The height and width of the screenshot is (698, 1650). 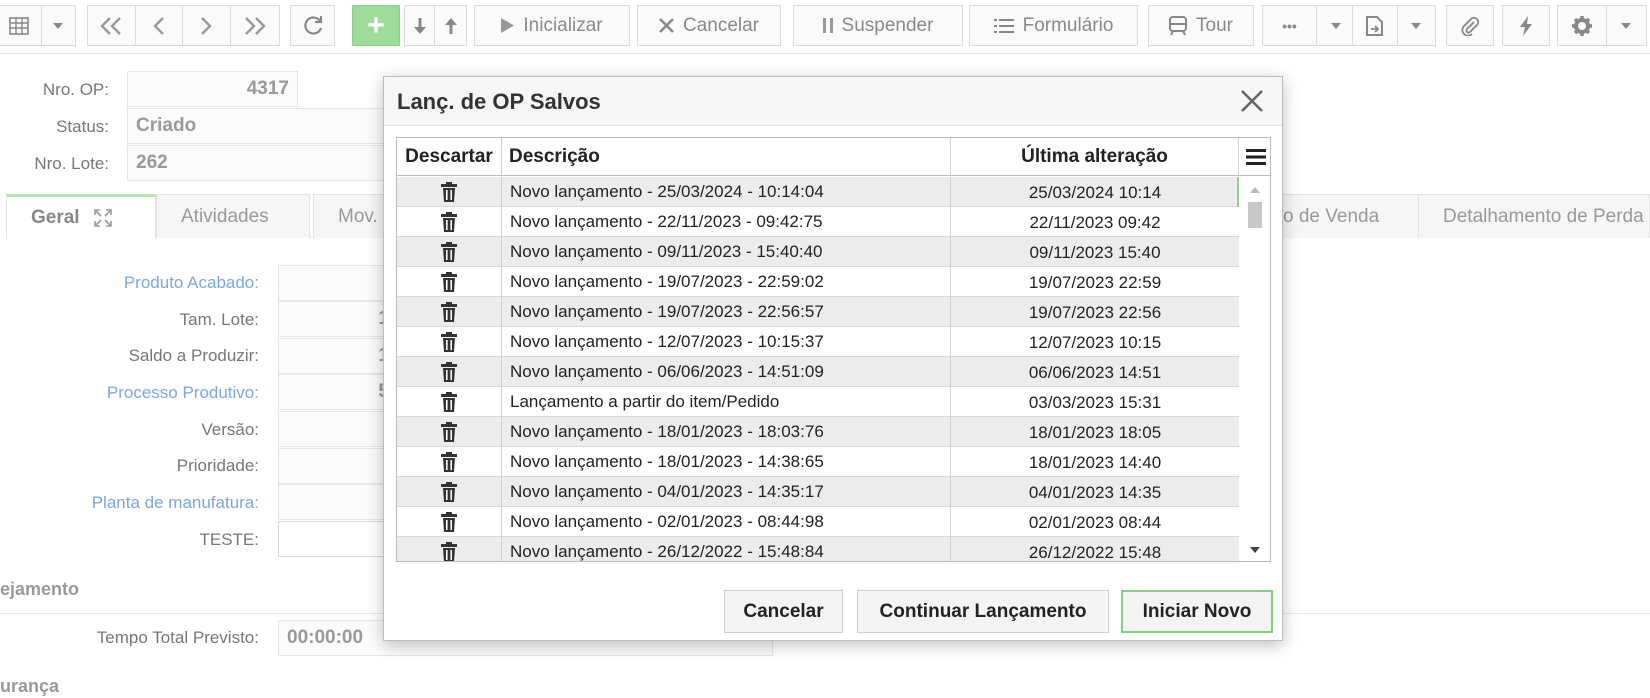 What do you see at coordinates (338, 319) in the screenshot?
I see `field-tam-lote: 1` at bounding box center [338, 319].